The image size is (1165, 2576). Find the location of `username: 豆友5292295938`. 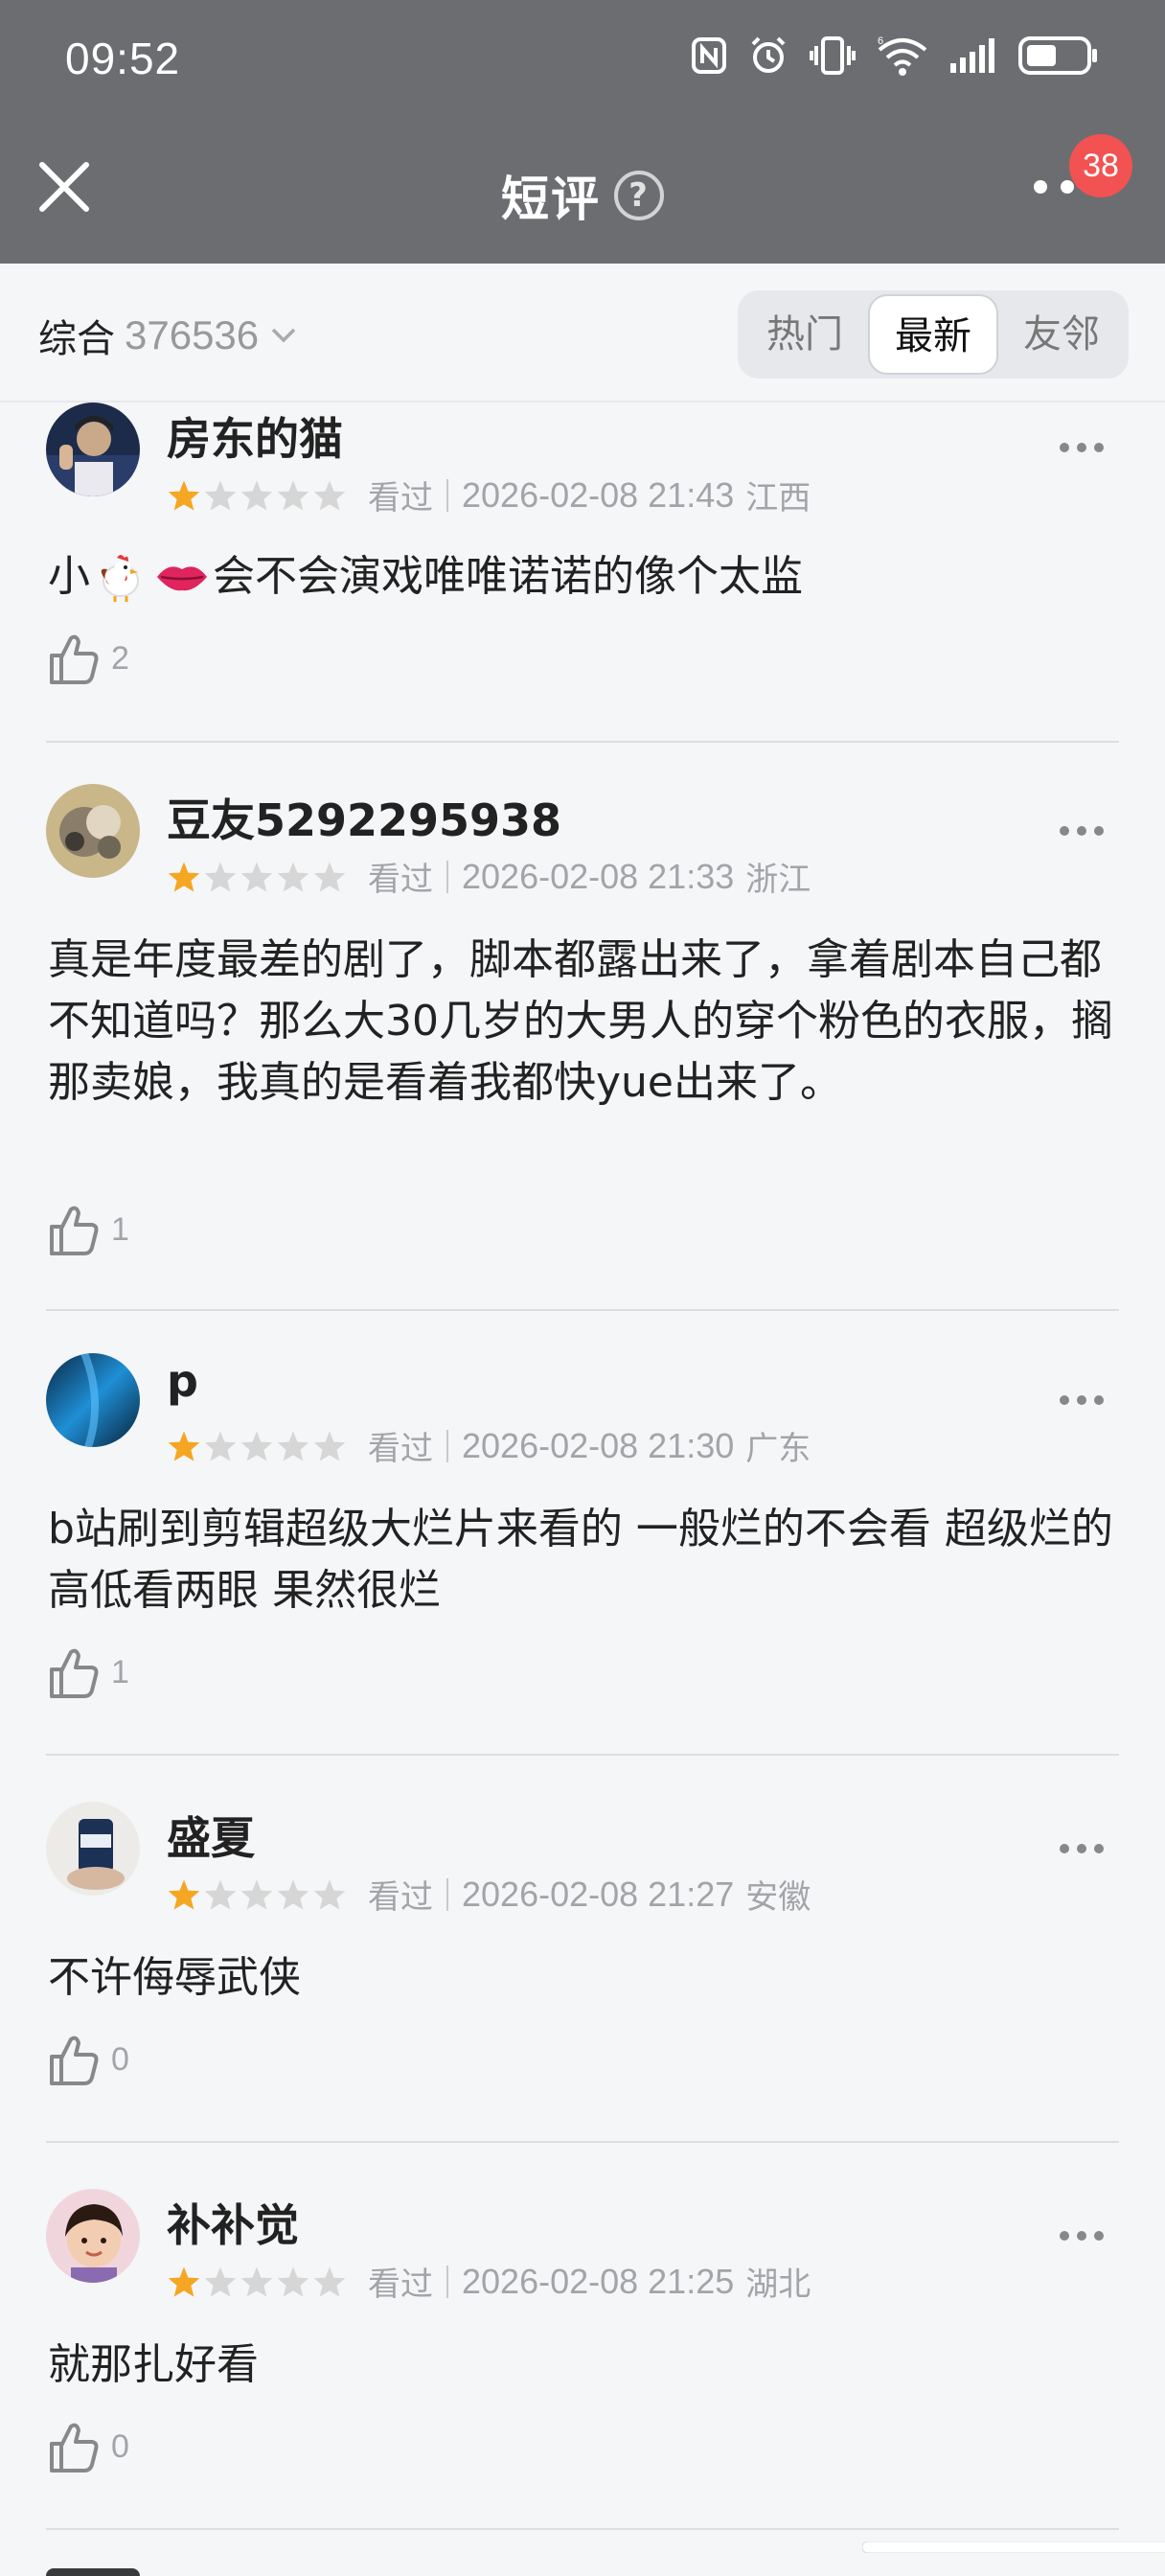

username: 豆友5292295938 is located at coordinates (364, 817).